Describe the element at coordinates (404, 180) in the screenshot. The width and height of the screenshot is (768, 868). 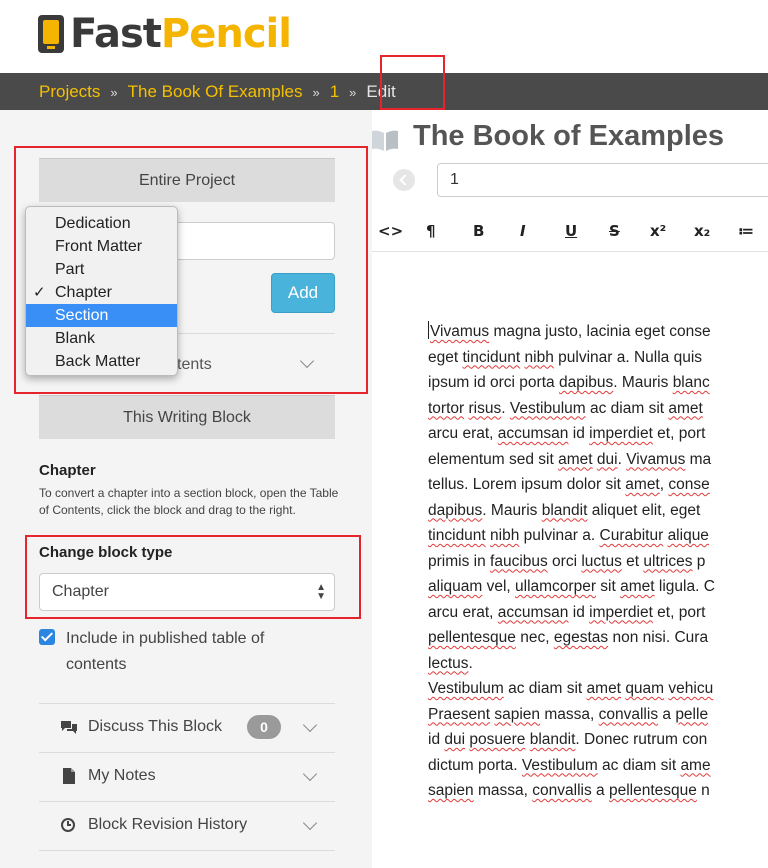
I see `previous-page-icon` at that location.